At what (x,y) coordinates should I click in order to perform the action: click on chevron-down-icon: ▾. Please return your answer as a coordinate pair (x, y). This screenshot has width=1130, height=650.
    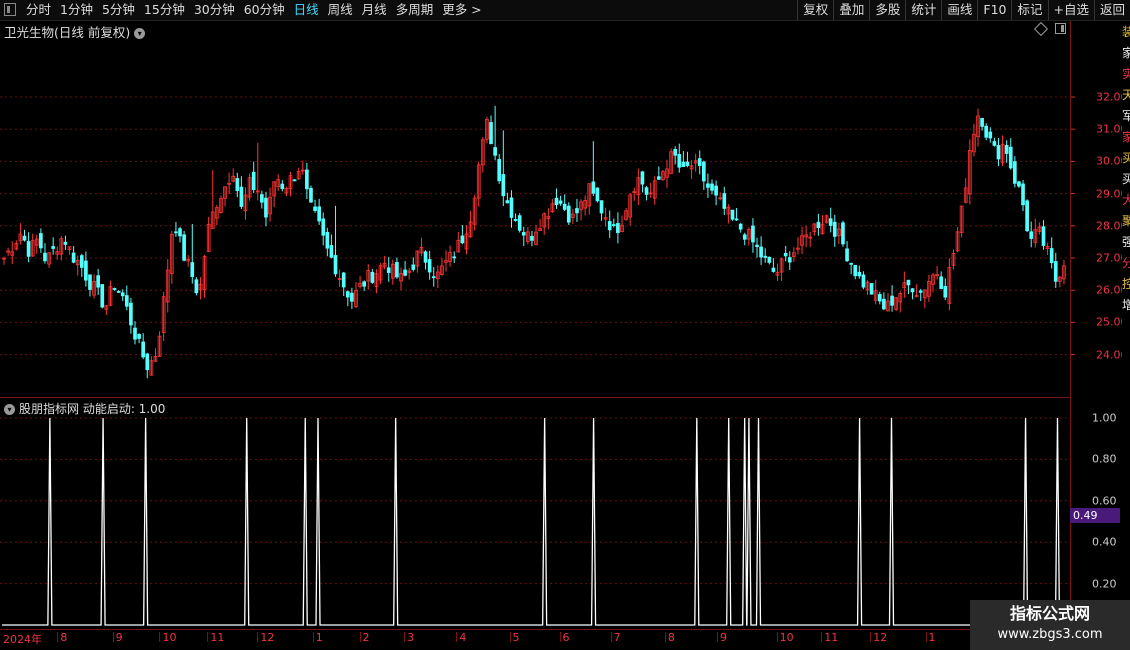
    Looking at the image, I should click on (9, 409).